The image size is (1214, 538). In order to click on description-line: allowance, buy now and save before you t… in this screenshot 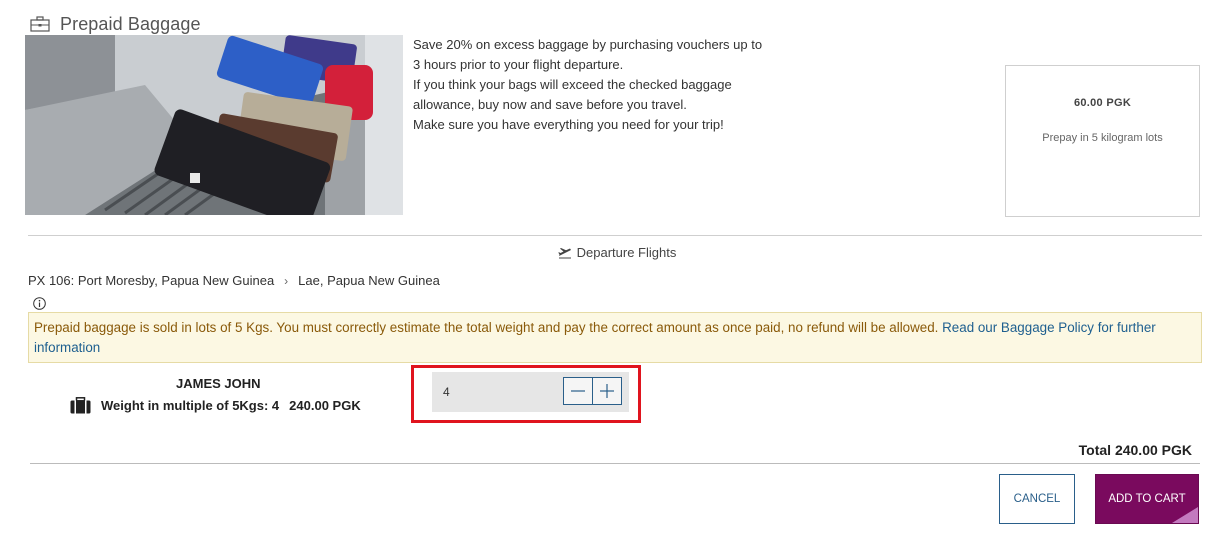, I will do `click(550, 104)`.